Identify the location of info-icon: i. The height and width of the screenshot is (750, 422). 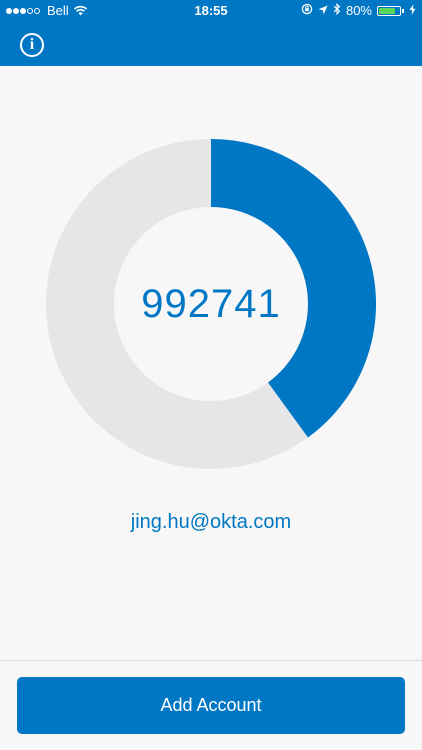
(32, 44).